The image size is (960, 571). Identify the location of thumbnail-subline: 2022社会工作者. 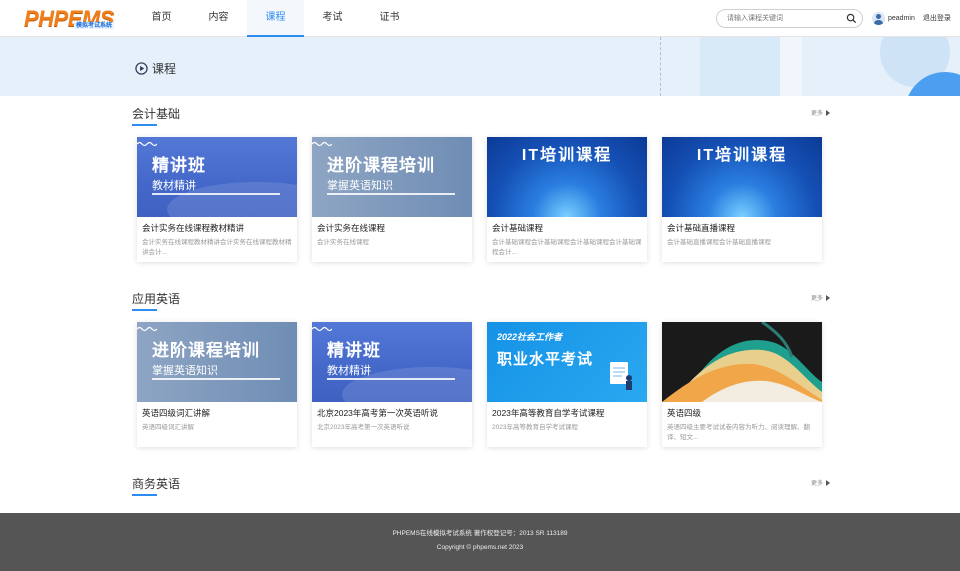
(530, 337).